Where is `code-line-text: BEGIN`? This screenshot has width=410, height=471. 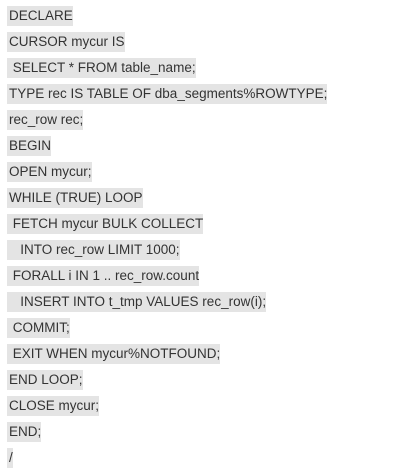
code-line-text: BEGIN is located at coordinates (29, 146).